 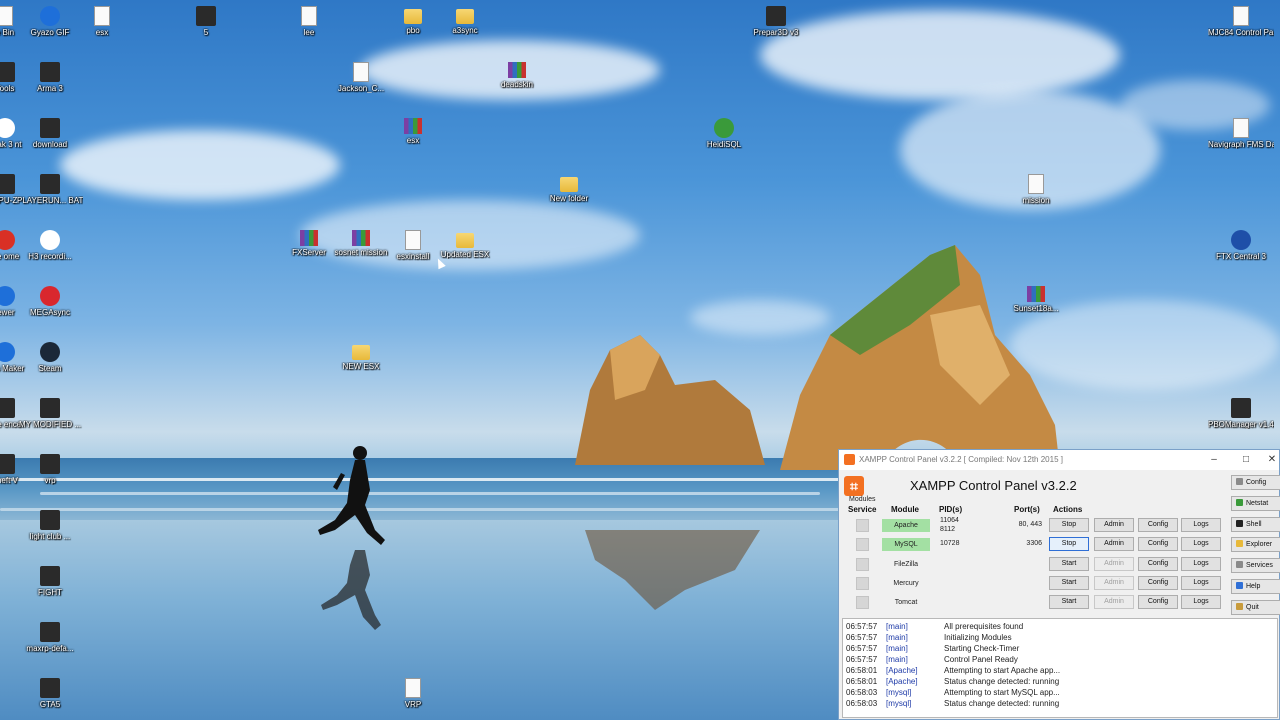 What do you see at coordinates (1255, 524) in the screenshot?
I see `shell-button: Shell` at bounding box center [1255, 524].